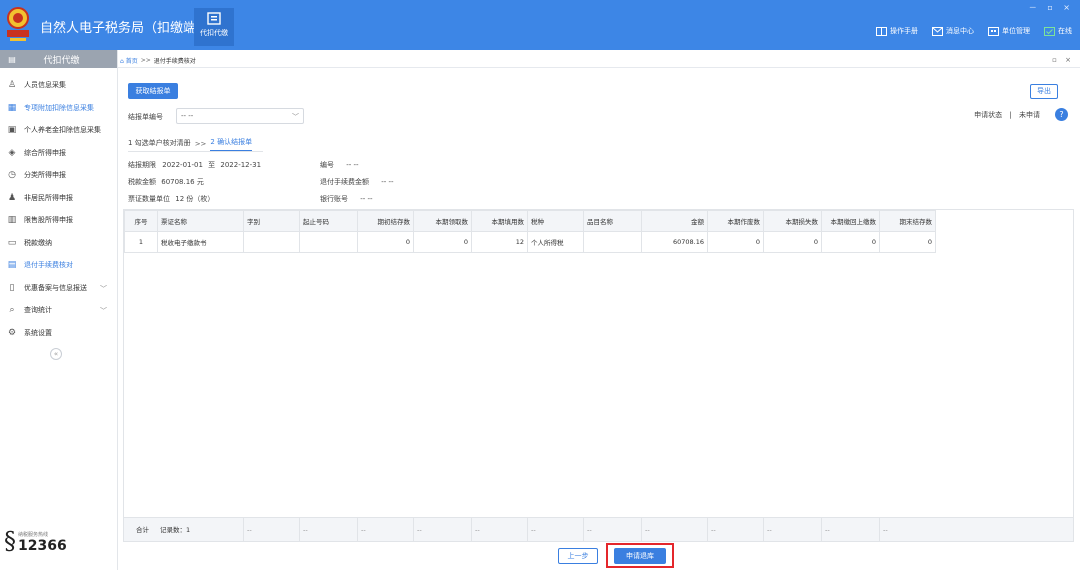  Describe the element at coordinates (12, 310) in the screenshot. I see `search-icon: ⌕` at that location.